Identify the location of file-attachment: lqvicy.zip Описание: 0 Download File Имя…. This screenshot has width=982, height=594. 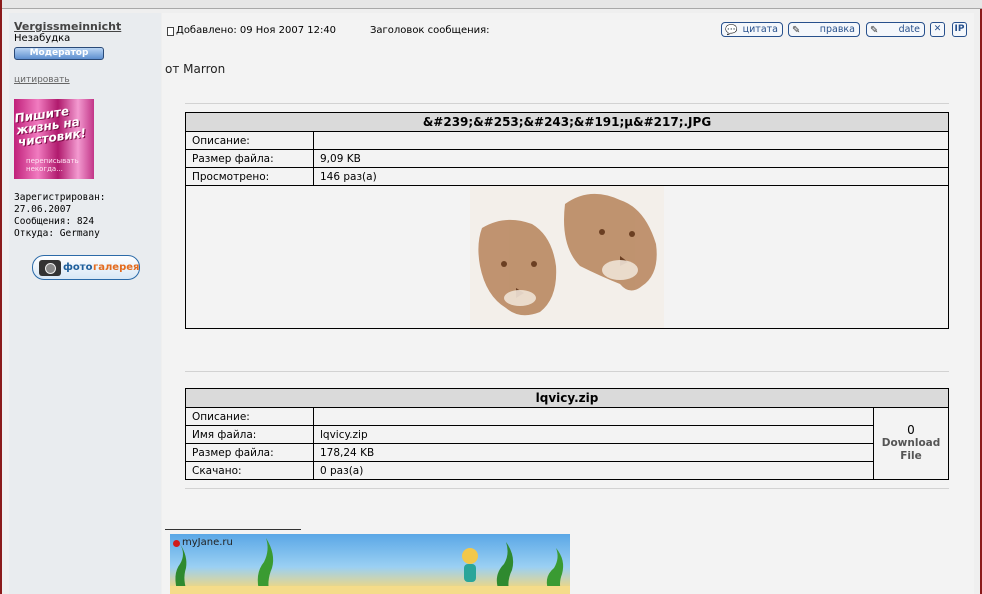
(567, 434).